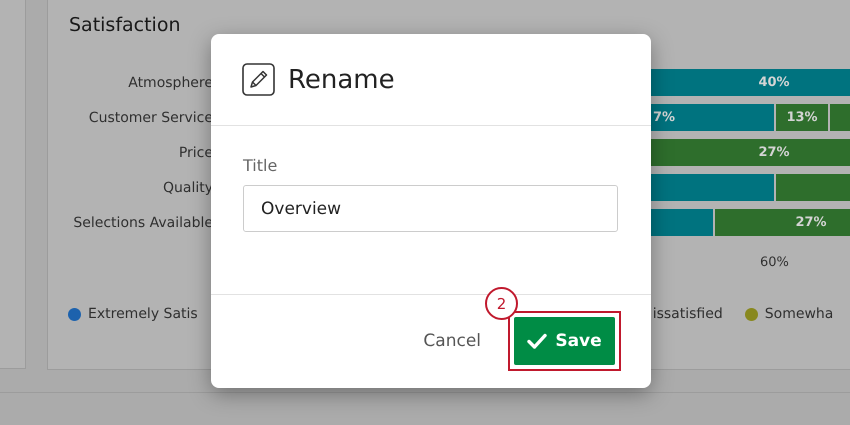 Image resolution: width=850 pixels, height=425 pixels. Describe the element at coordinates (258, 79) in the screenshot. I see `pencil-icon` at that location.